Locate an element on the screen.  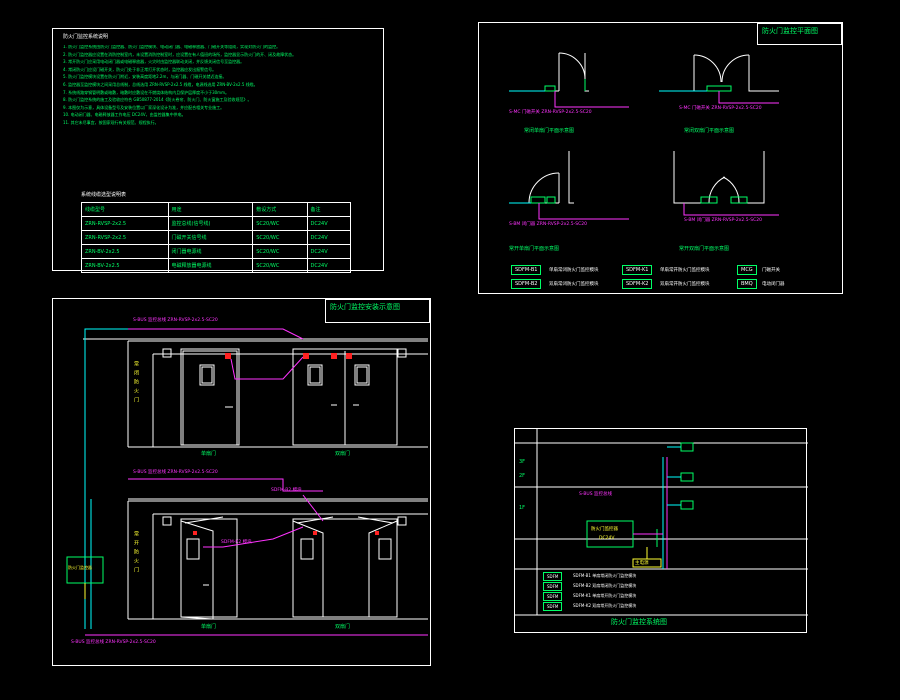
elevation-label-top-right: 双扇门 is located at coordinates (343, 454).